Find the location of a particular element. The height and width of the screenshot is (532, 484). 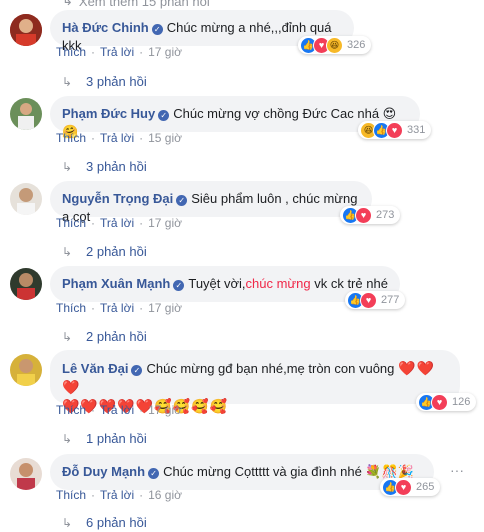

reaction-count: 277 is located at coordinates (390, 300).